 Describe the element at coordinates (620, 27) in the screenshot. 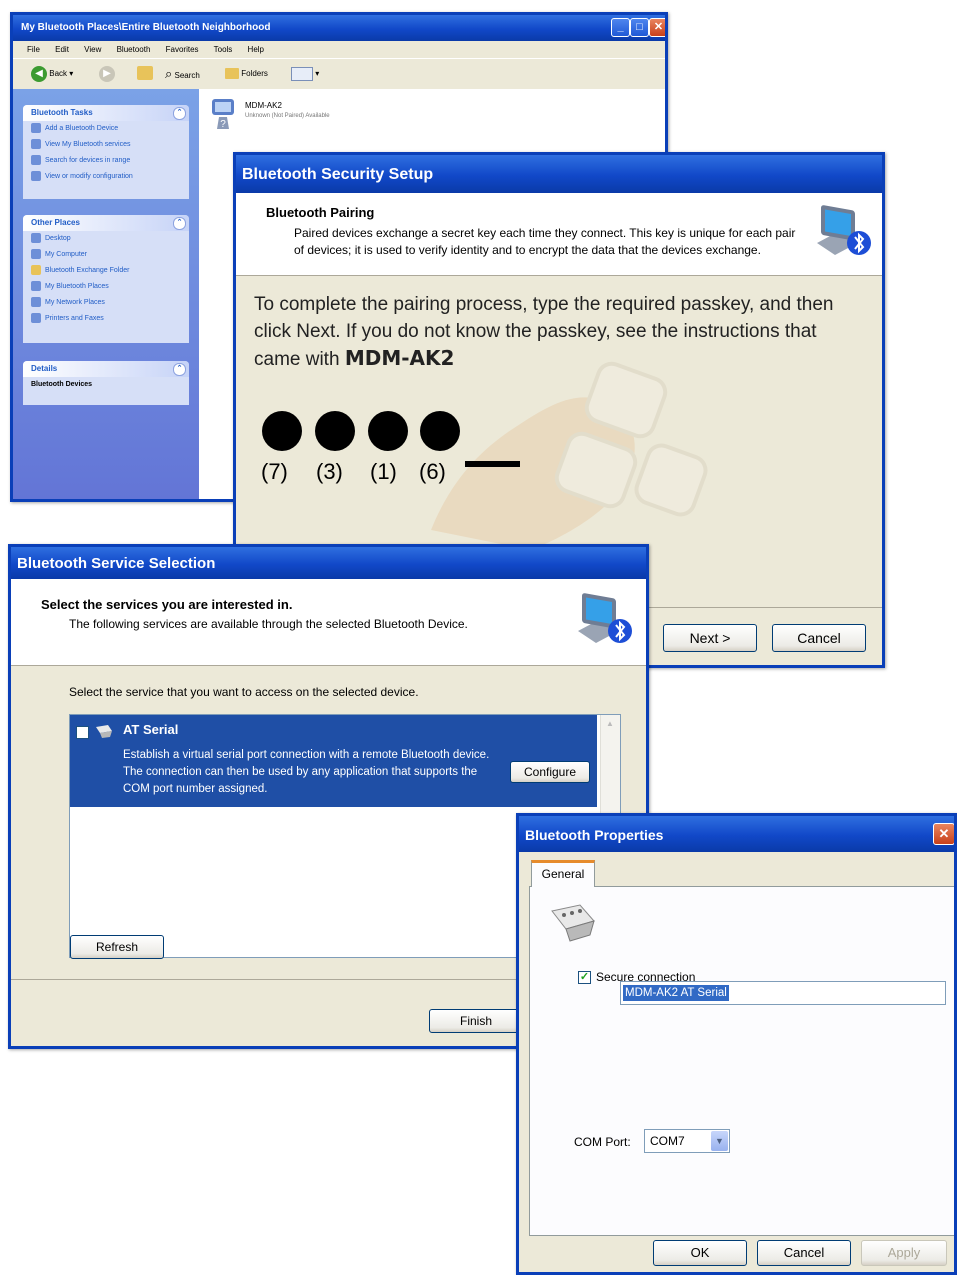

I see `minimize-button: _` at that location.